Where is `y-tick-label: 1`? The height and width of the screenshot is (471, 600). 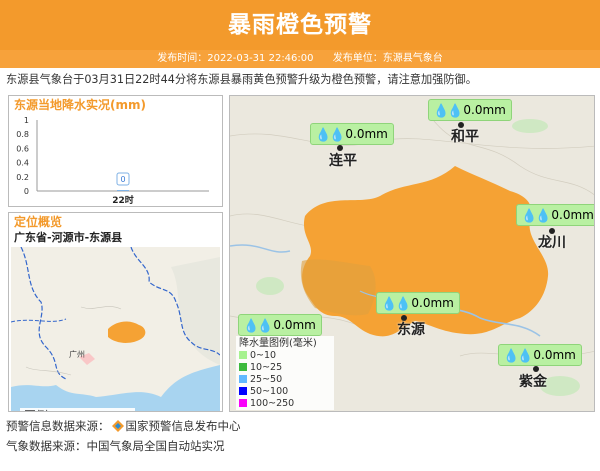 y-tick-label: 1 is located at coordinates (26, 120).